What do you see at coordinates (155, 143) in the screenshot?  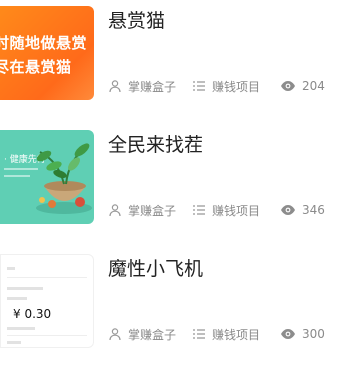 I see `item-title: 全民来找茬` at bounding box center [155, 143].